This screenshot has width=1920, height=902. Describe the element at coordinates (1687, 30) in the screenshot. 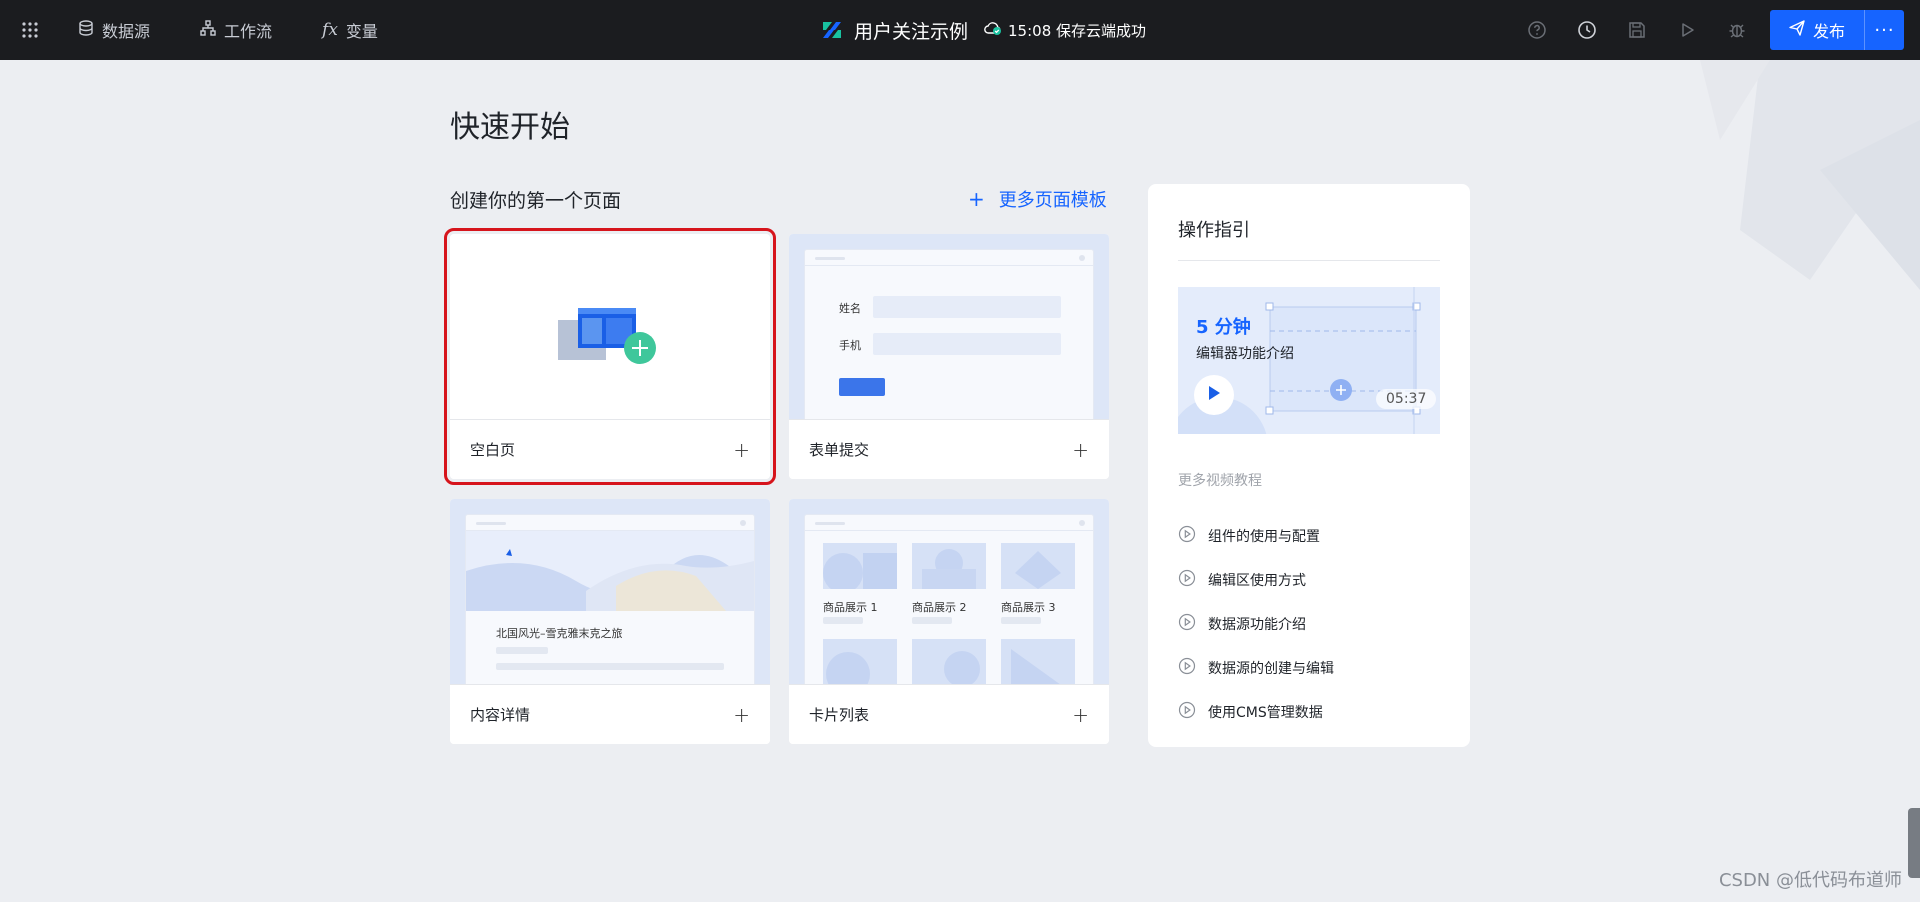

I see `preview-icon` at that location.